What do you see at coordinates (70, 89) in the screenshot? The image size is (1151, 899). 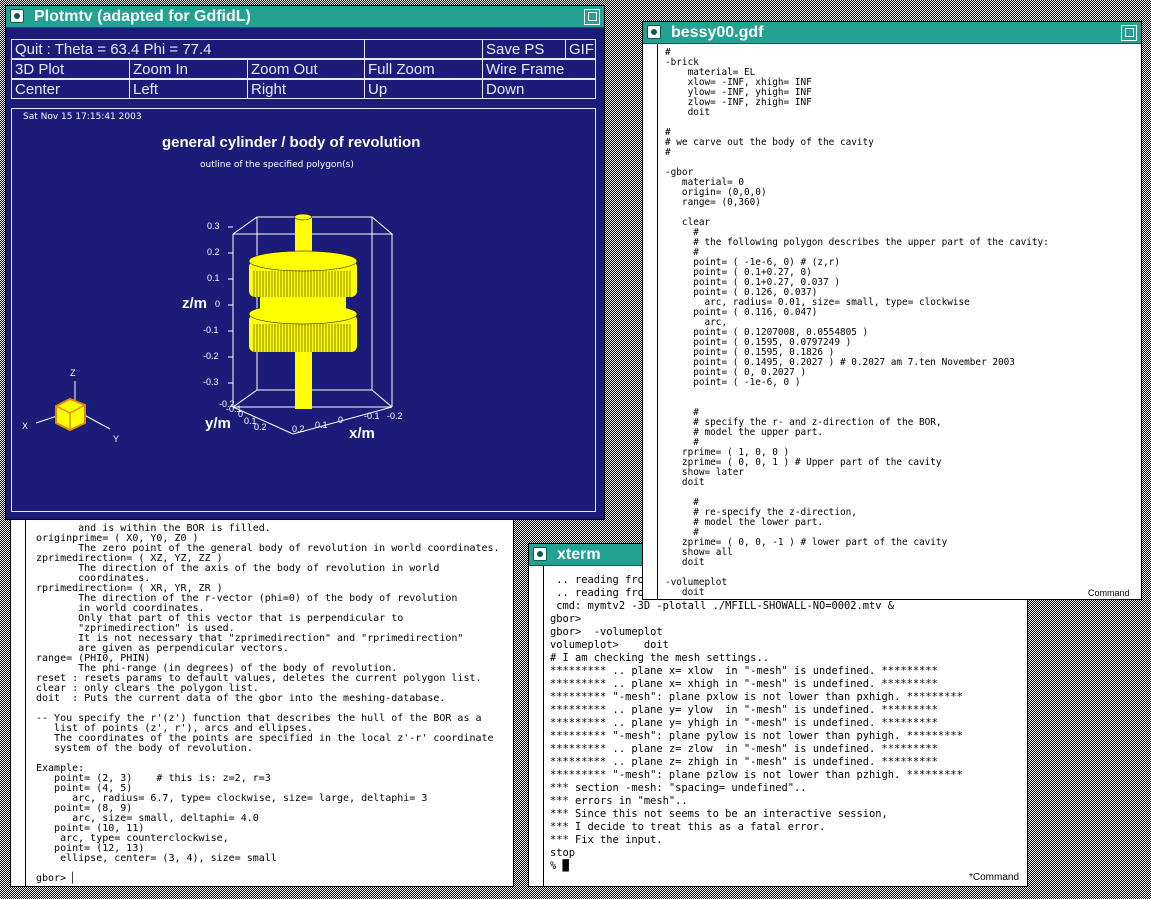 I see `center-button: Center` at bounding box center [70, 89].